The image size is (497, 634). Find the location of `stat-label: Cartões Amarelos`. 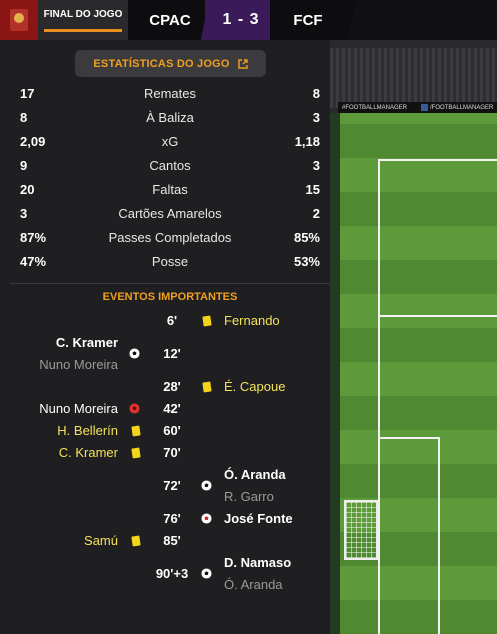

stat-label: Cartões Amarelos is located at coordinates (170, 213).